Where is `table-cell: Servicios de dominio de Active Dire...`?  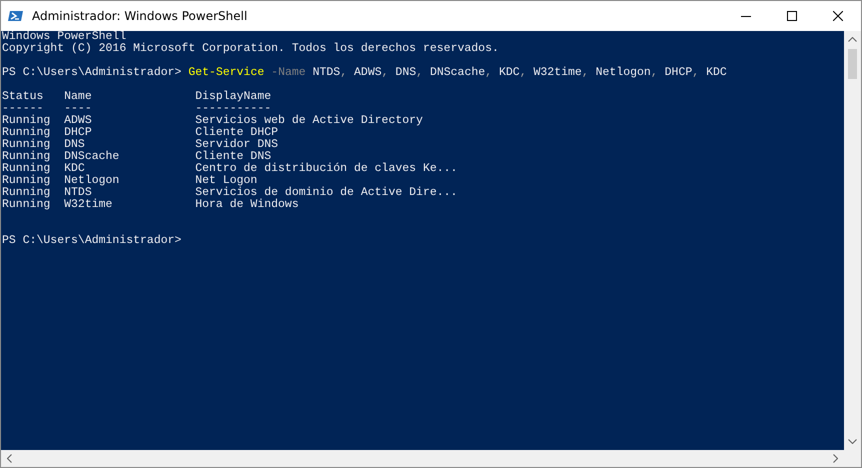
table-cell: Servicios de dominio de Active Dire... is located at coordinates (326, 193).